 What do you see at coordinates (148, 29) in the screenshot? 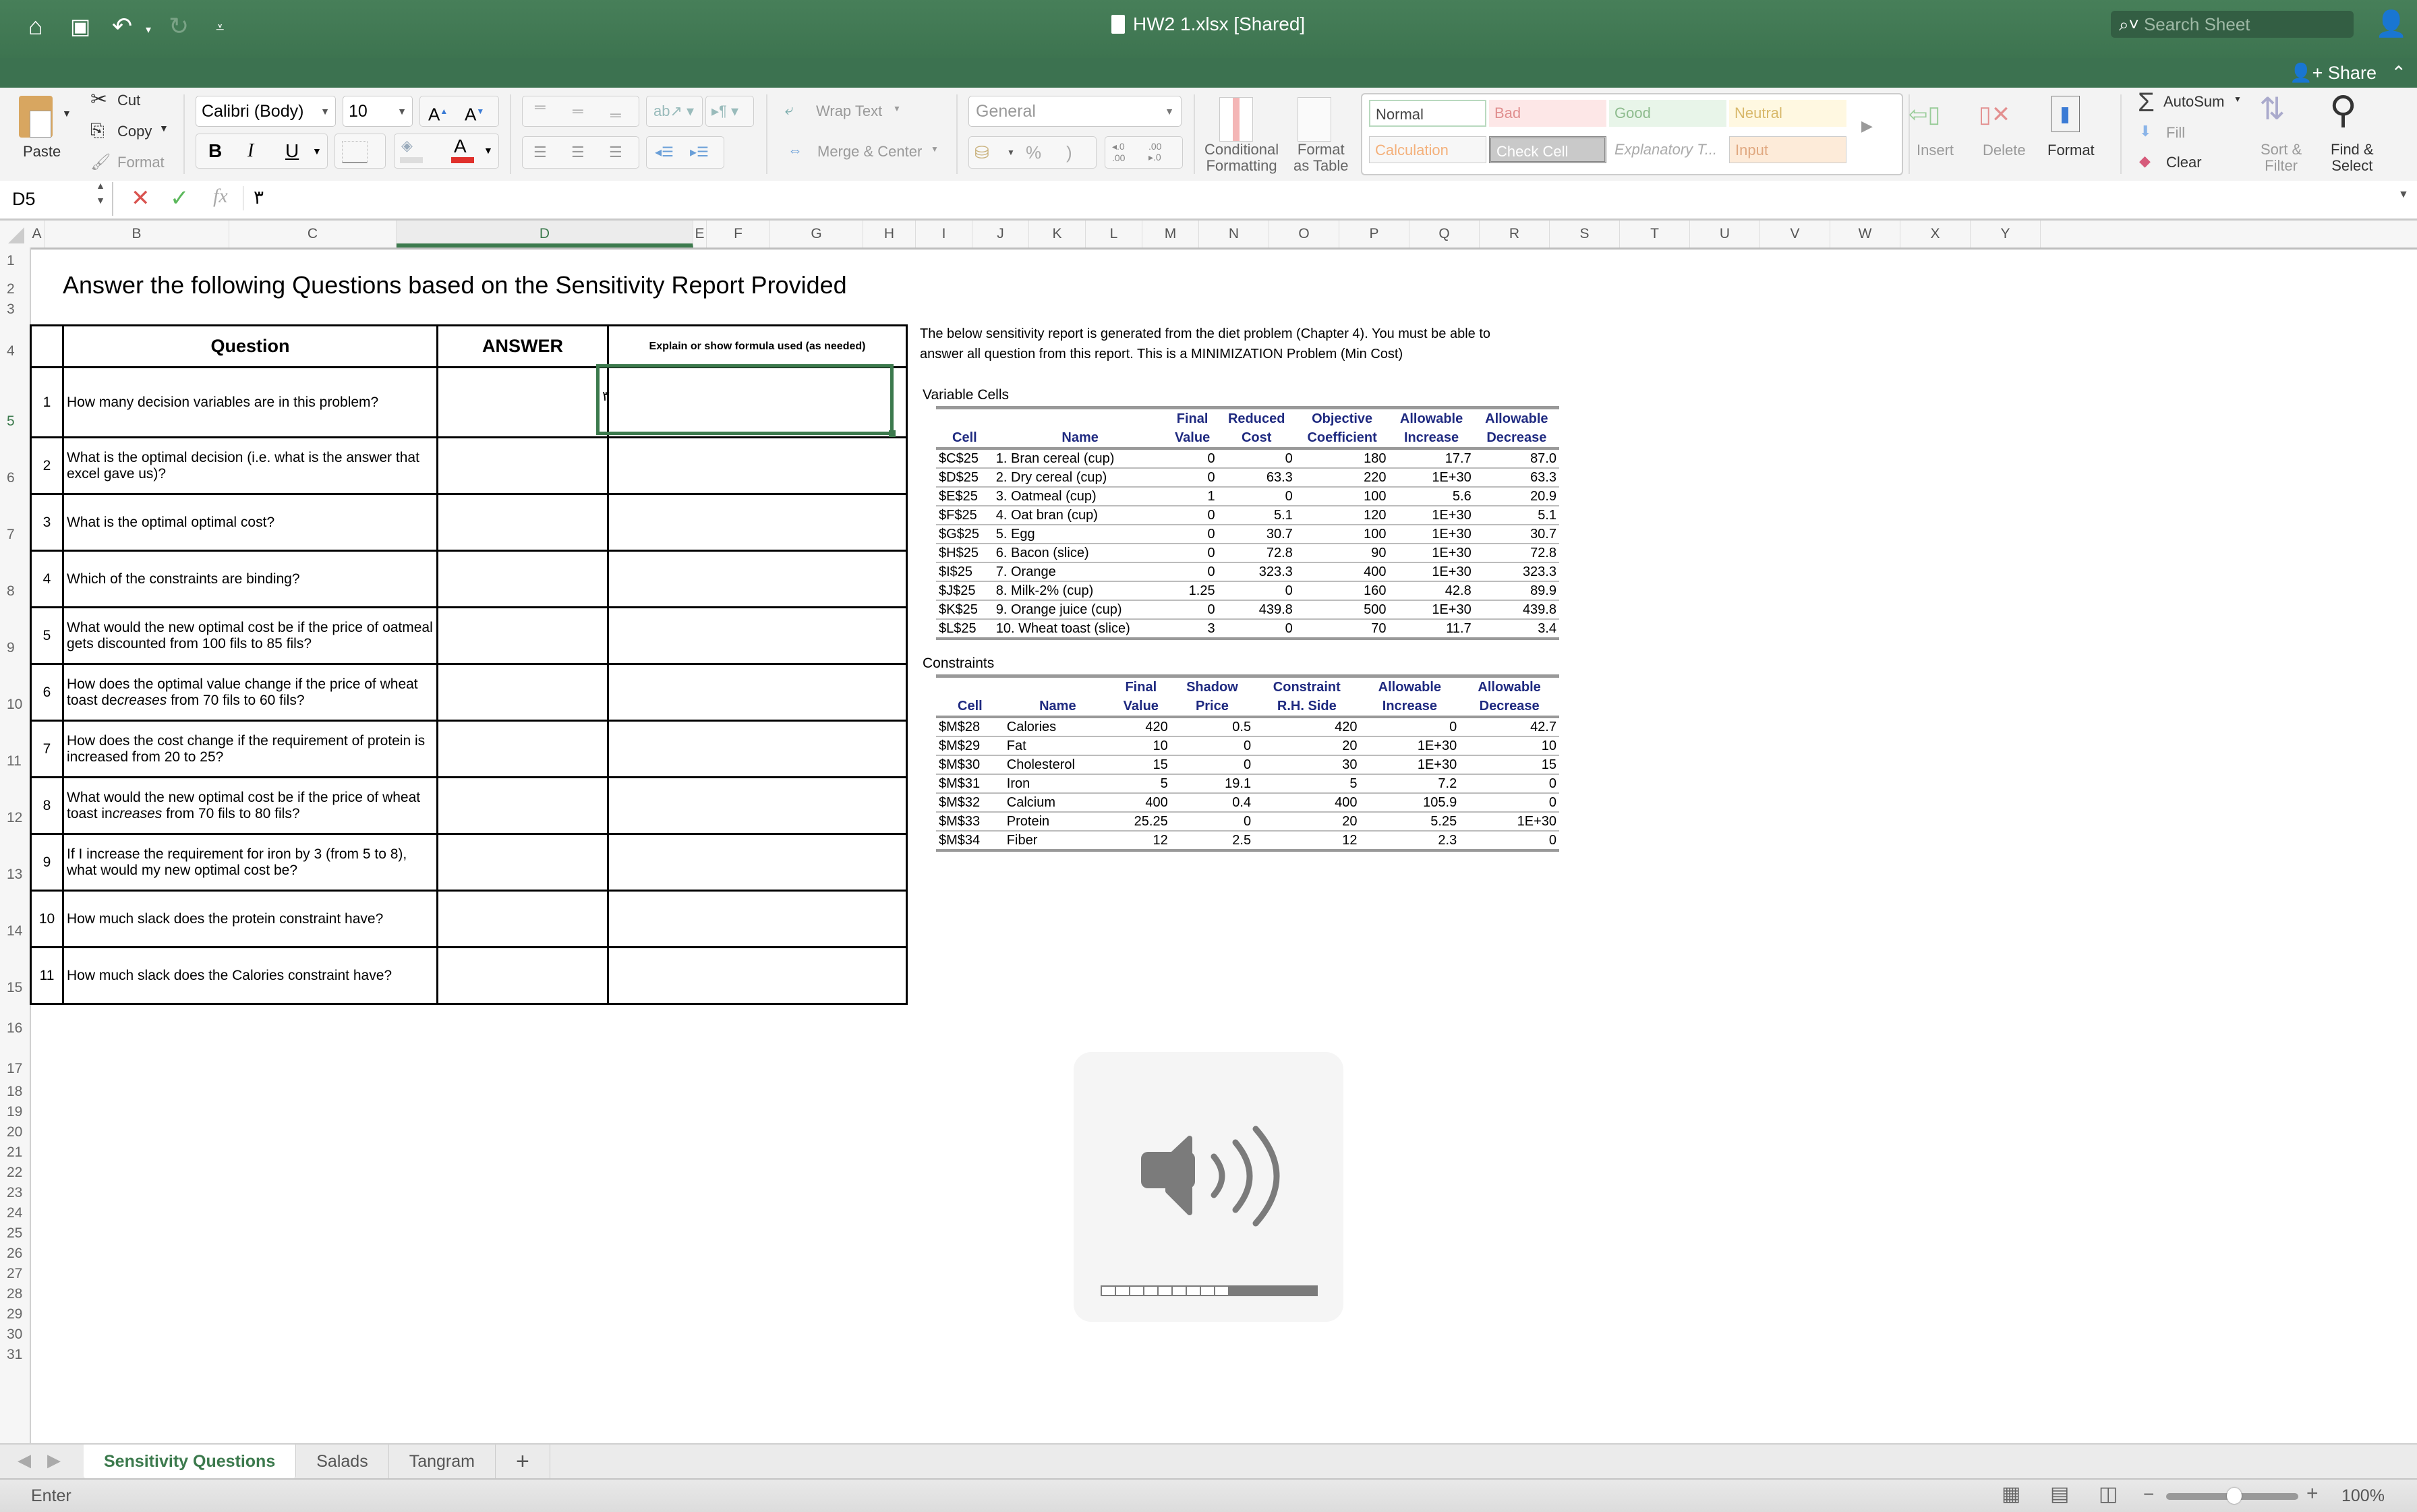
I see `undo-dropdown-icon: ▾` at bounding box center [148, 29].